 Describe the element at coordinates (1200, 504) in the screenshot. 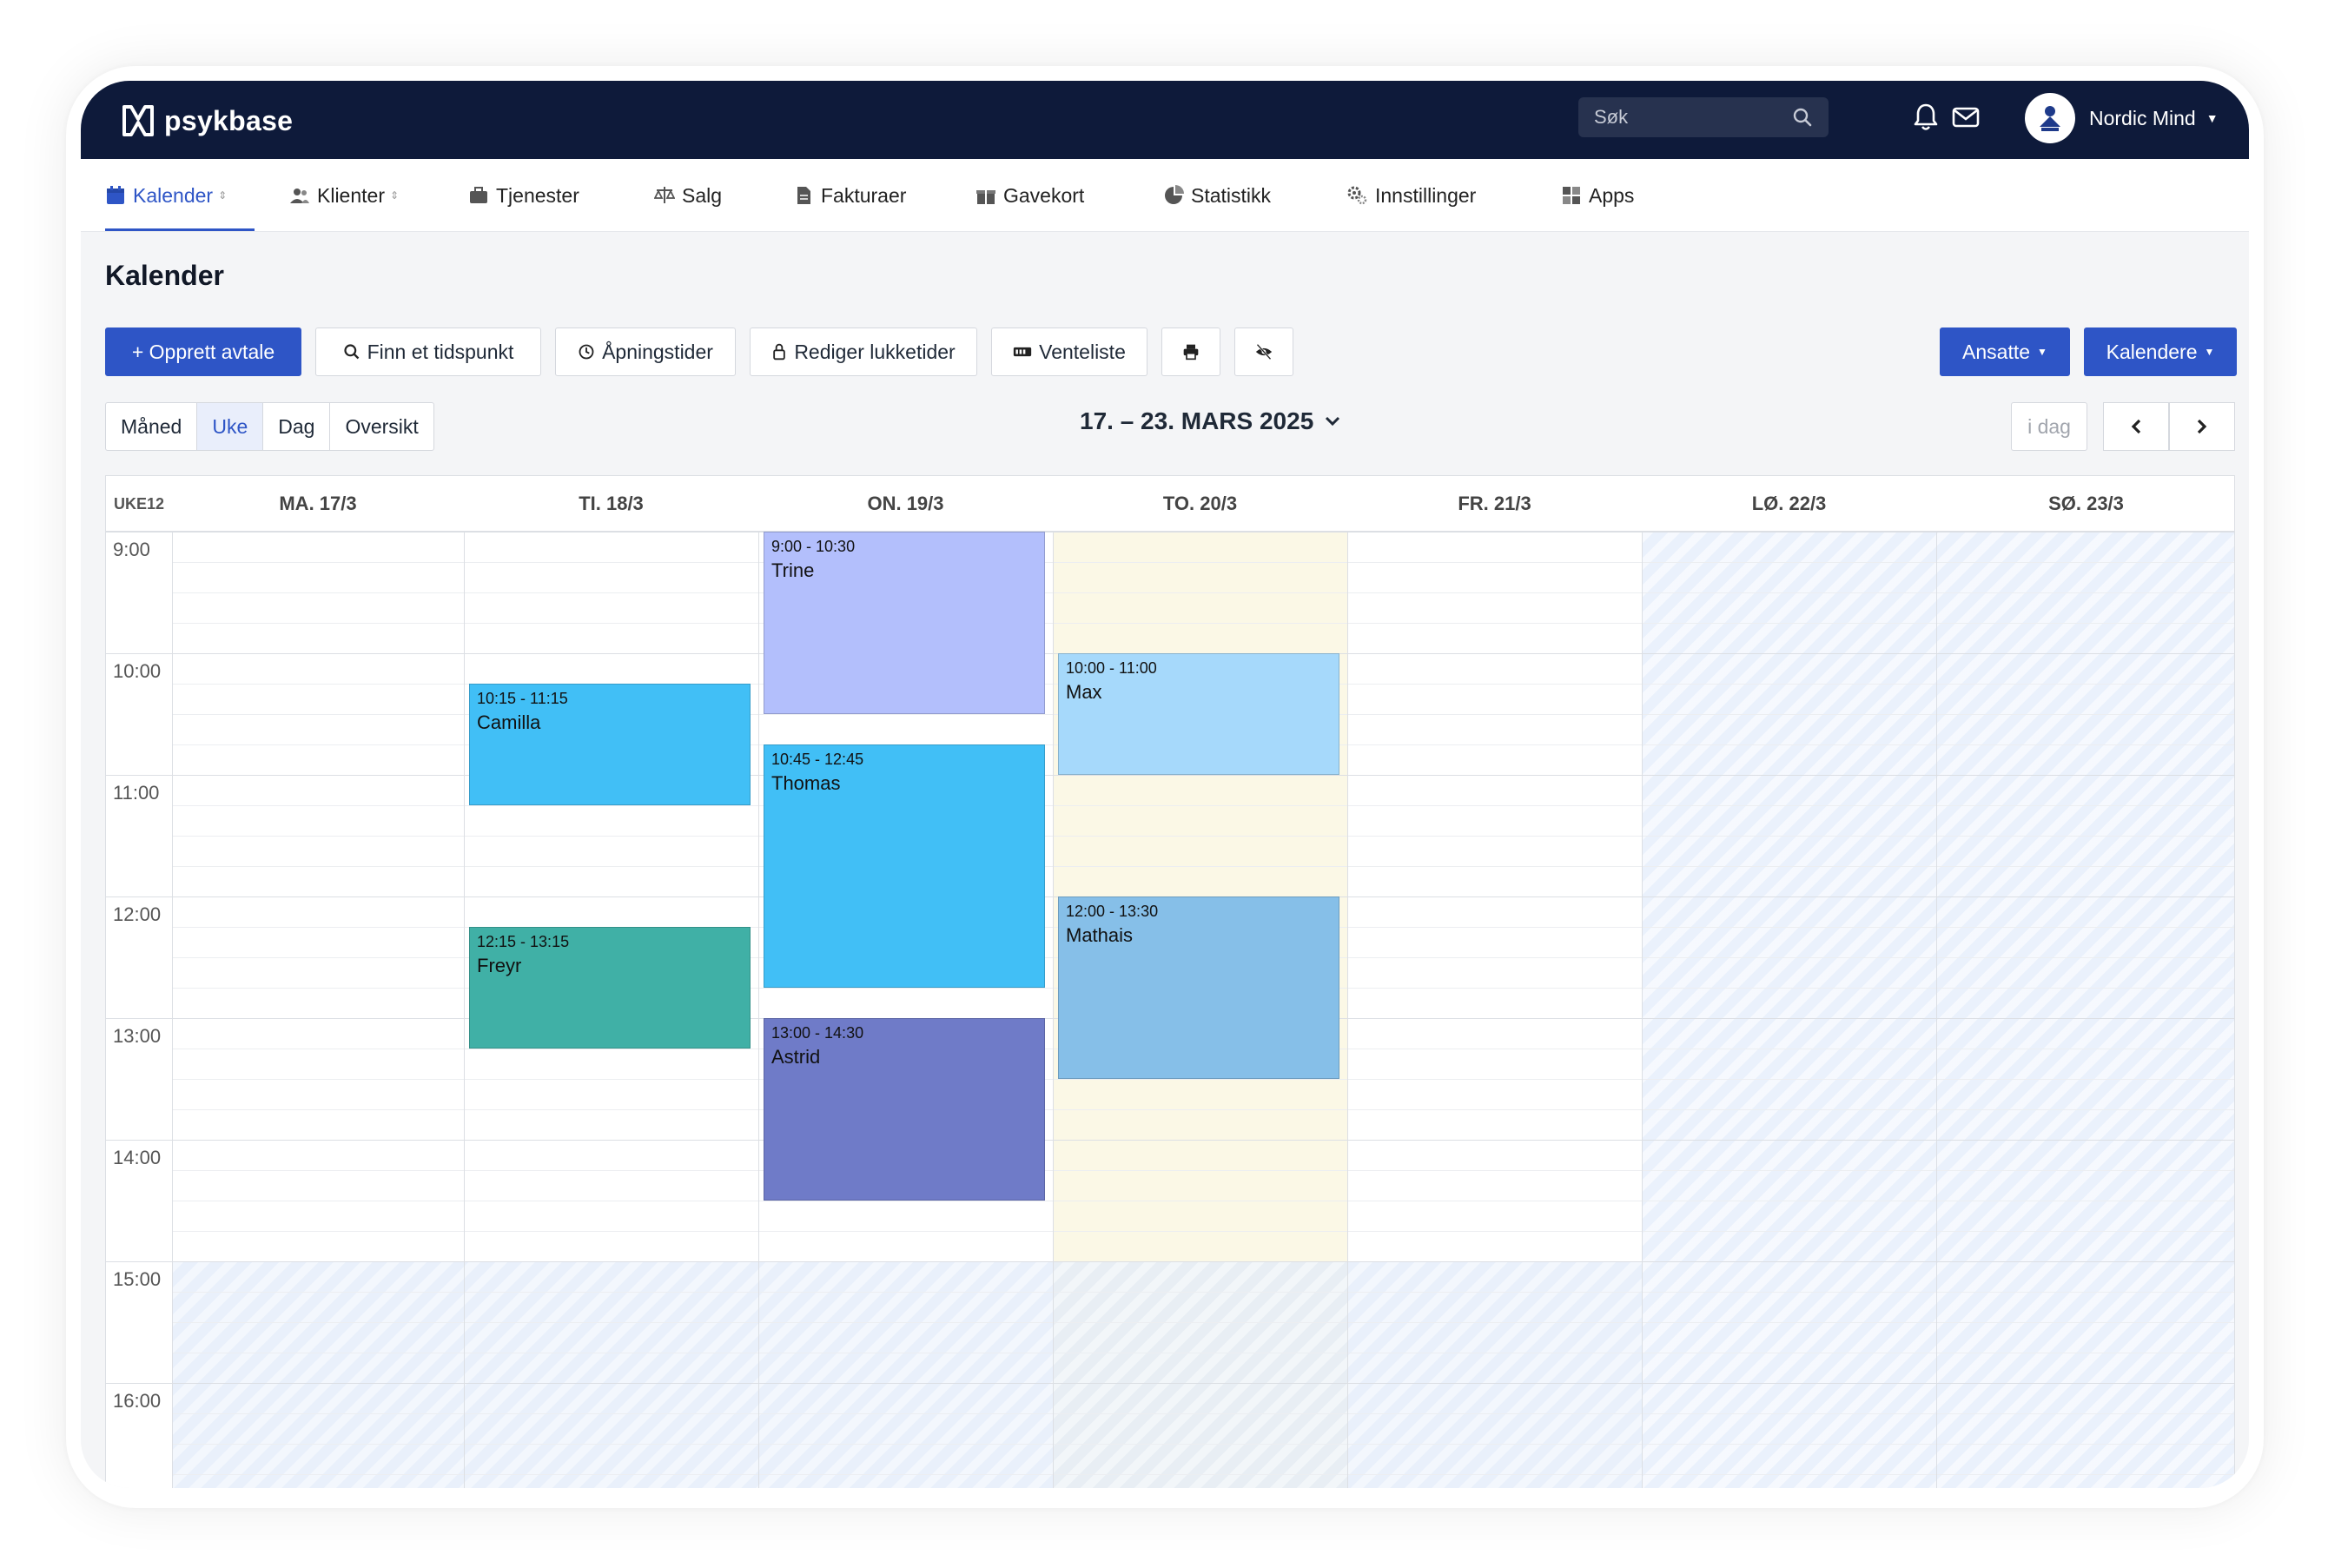

I see `day-header-thu: TO. 20/3` at that location.